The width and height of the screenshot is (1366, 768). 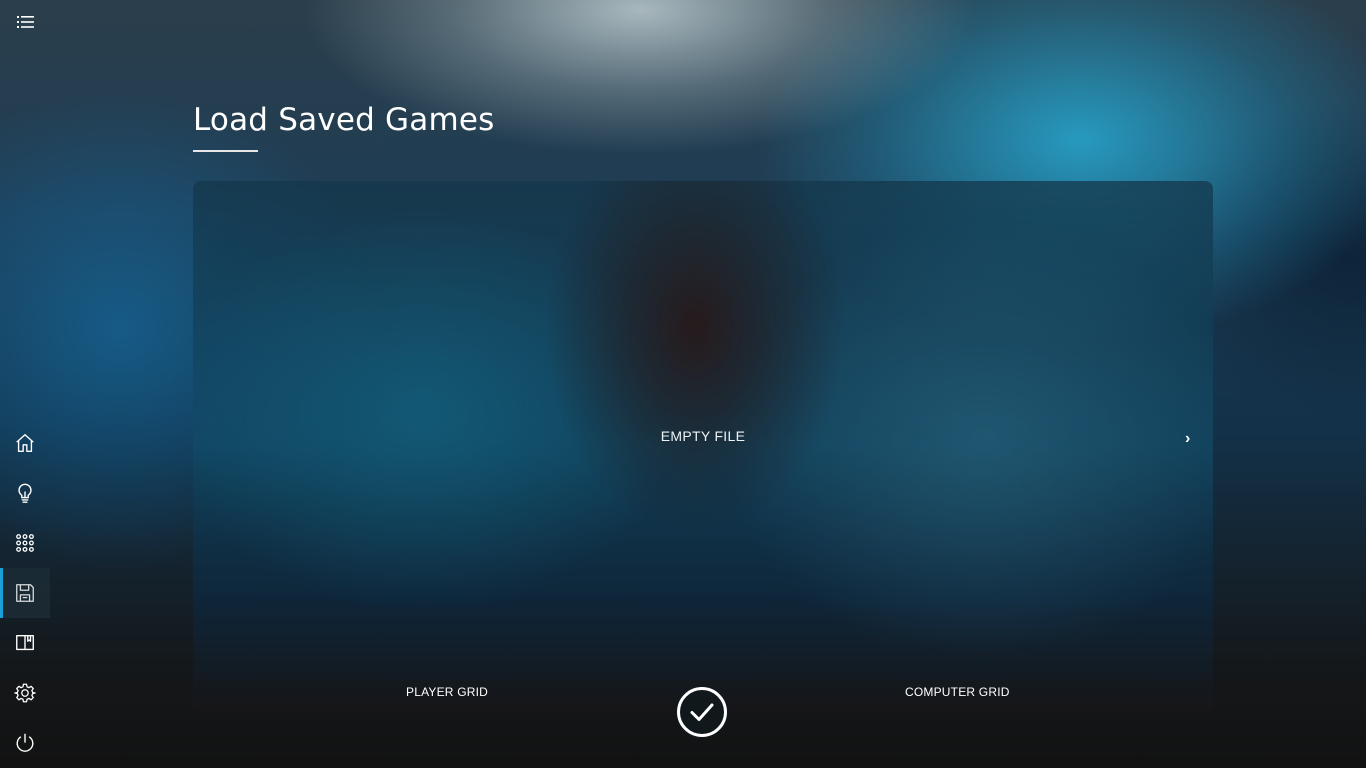 I want to click on power-icon, so click(x=25, y=742).